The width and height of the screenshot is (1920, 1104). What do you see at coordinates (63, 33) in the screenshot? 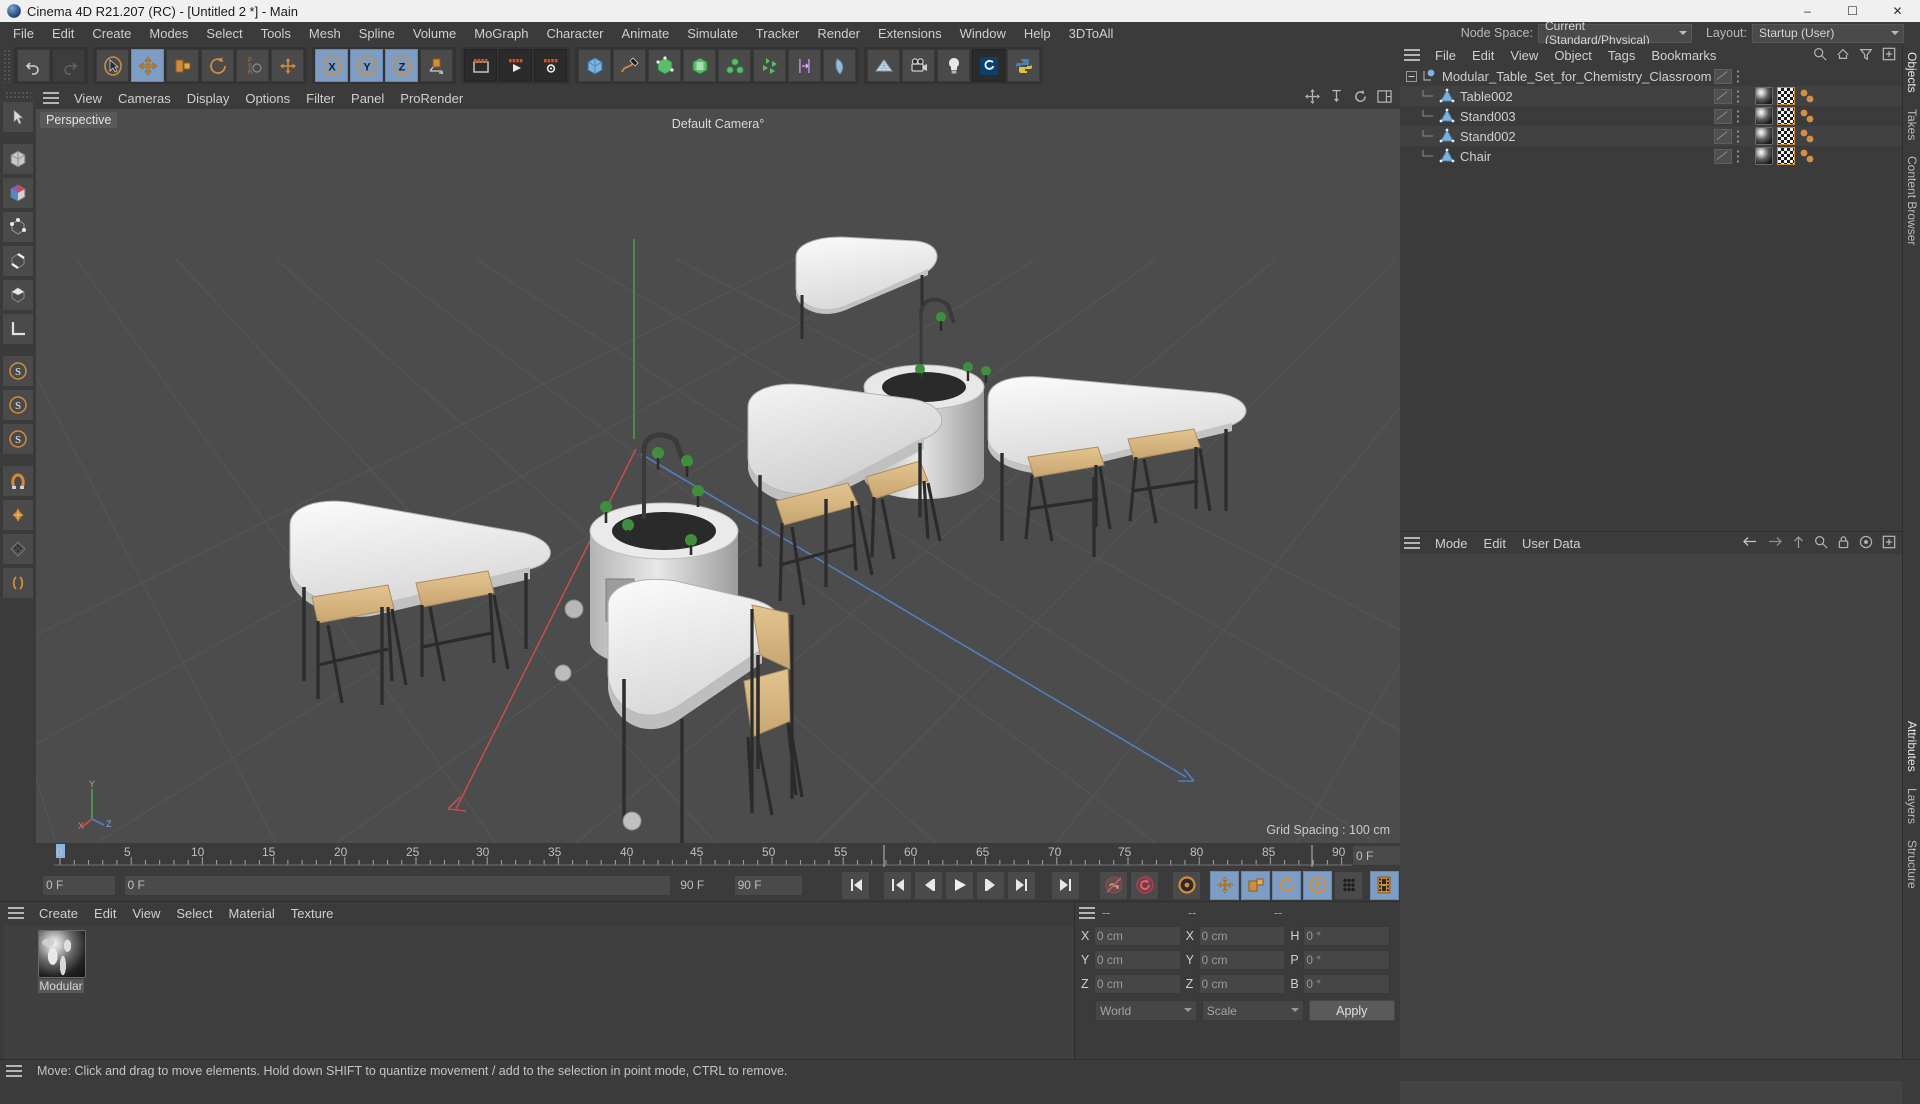
I see `menu-edit: Edit` at bounding box center [63, 33].